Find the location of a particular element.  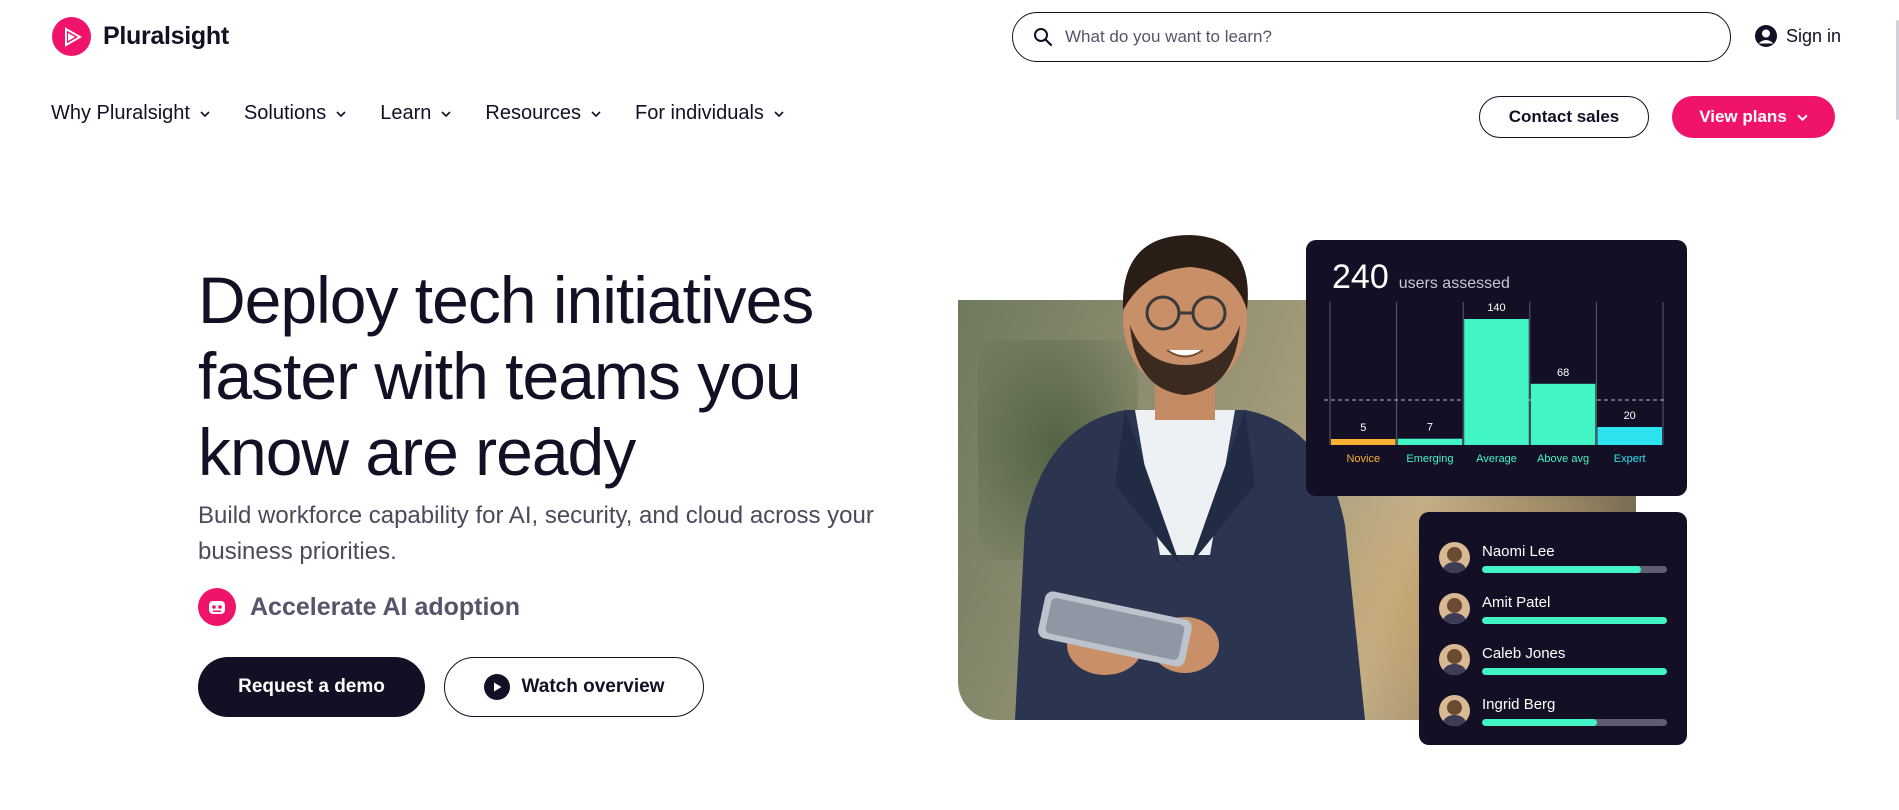

robot-icon is located at coordinates (217, 607).